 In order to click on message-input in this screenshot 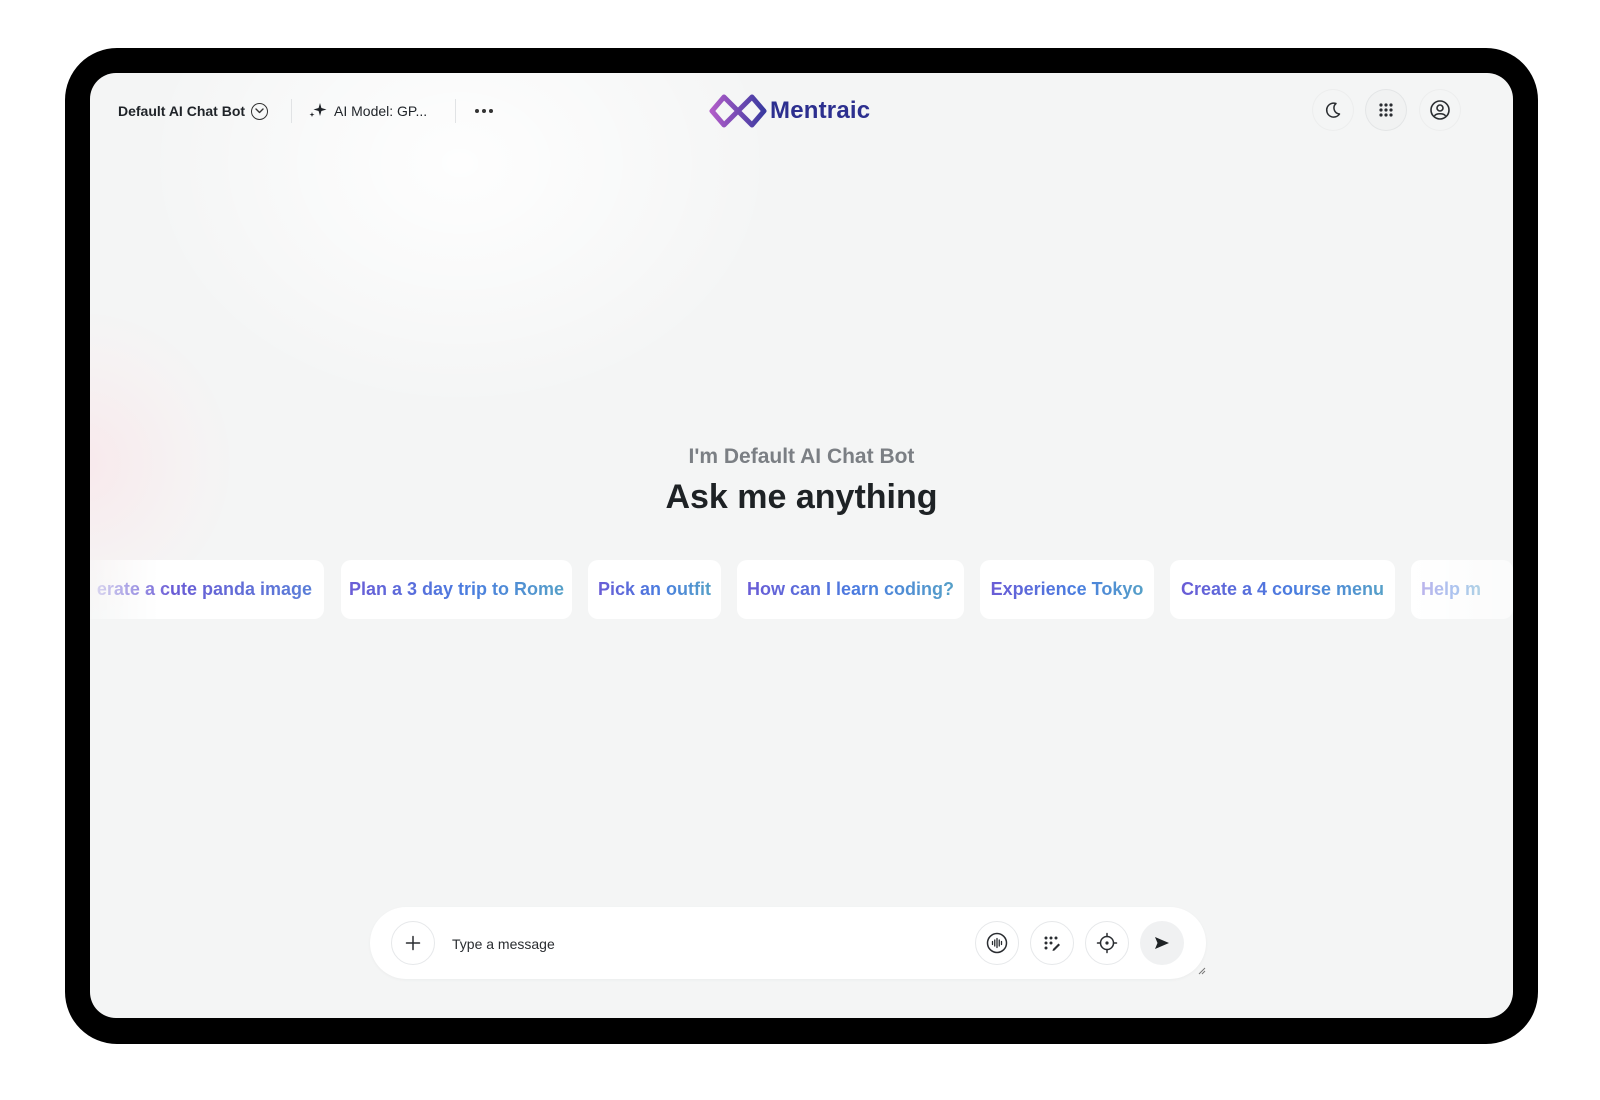, I will do `click(702, 944)`.